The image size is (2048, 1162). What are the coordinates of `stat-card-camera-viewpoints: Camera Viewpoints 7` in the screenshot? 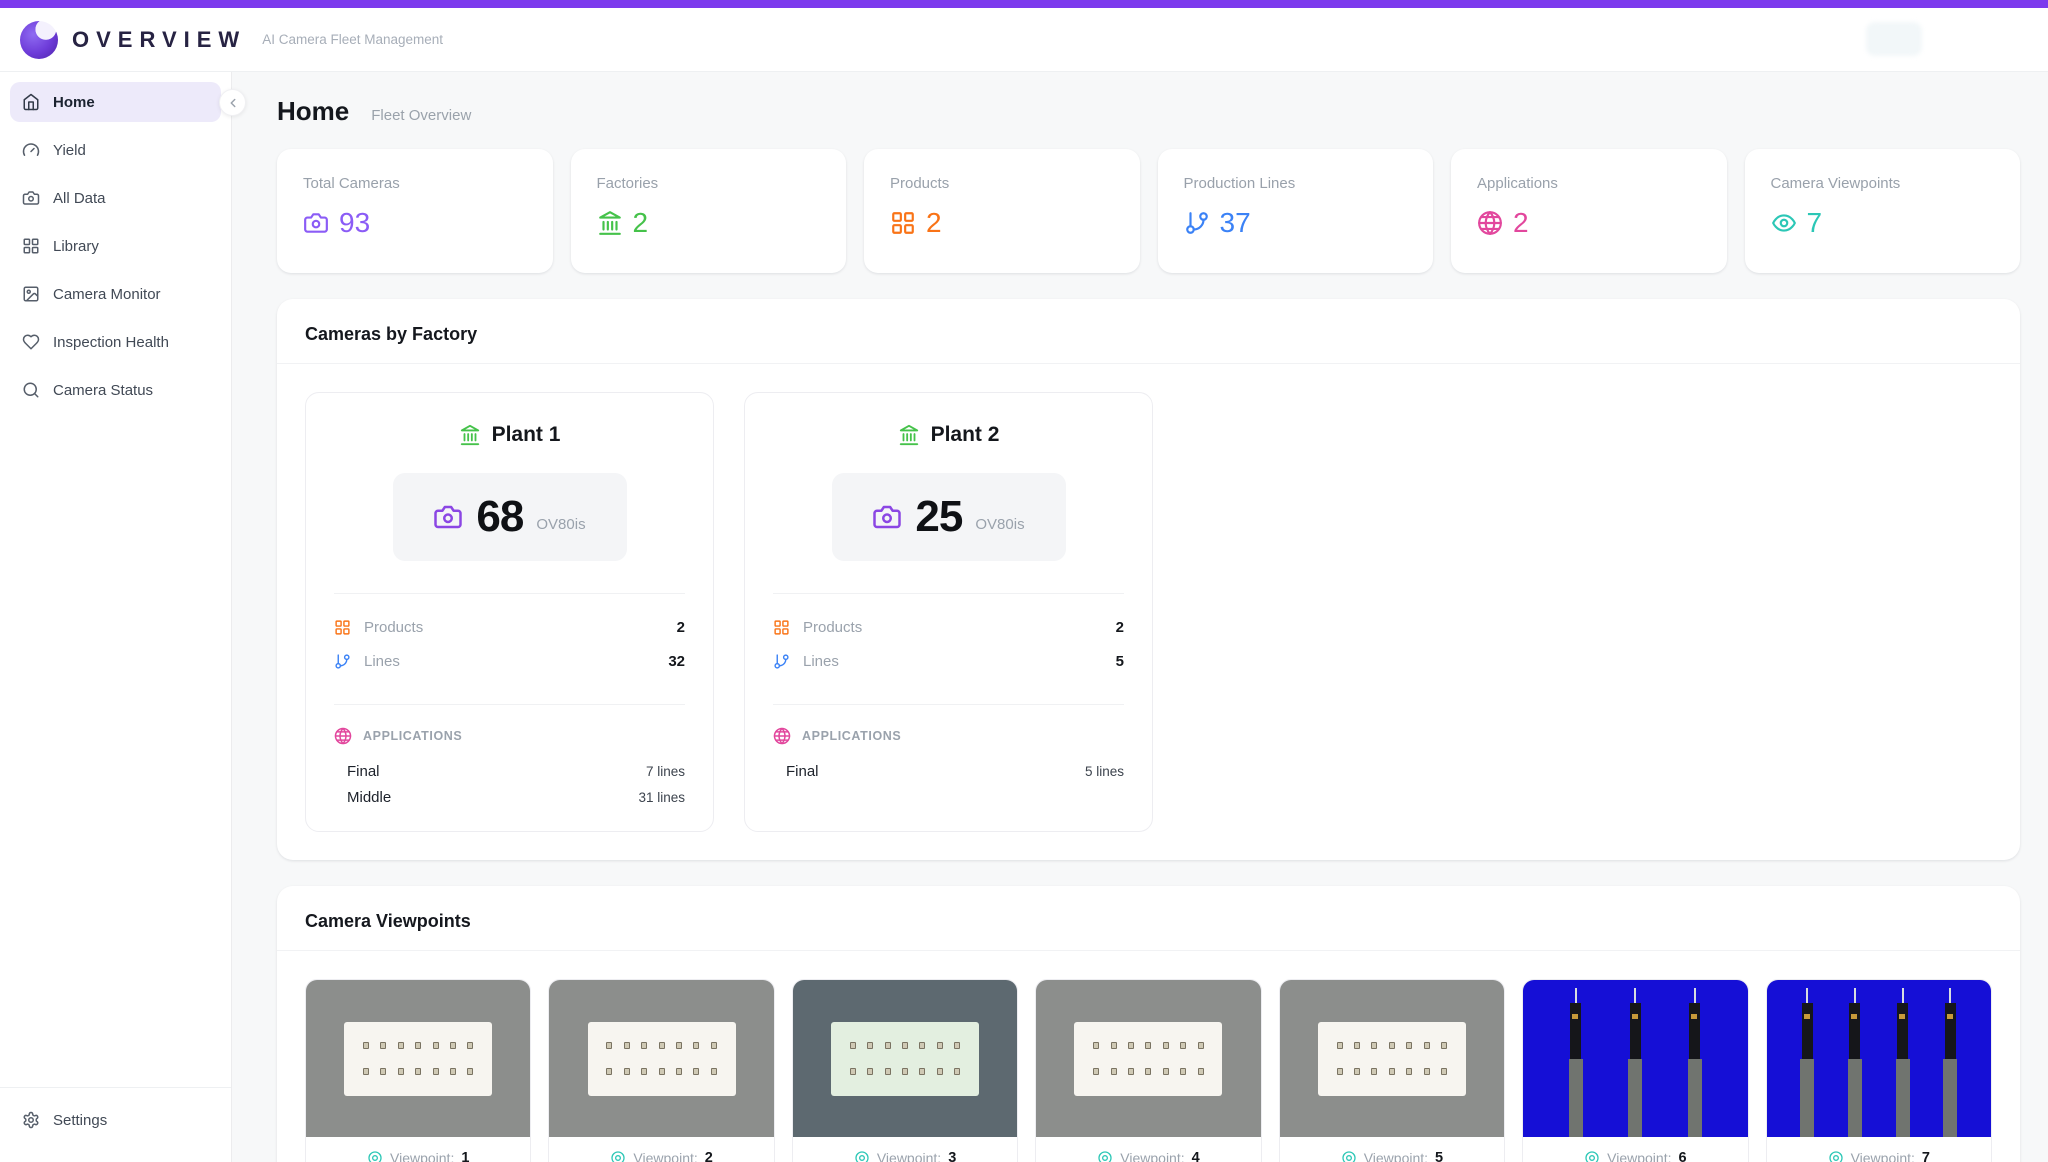 It's located at (1882, 211).